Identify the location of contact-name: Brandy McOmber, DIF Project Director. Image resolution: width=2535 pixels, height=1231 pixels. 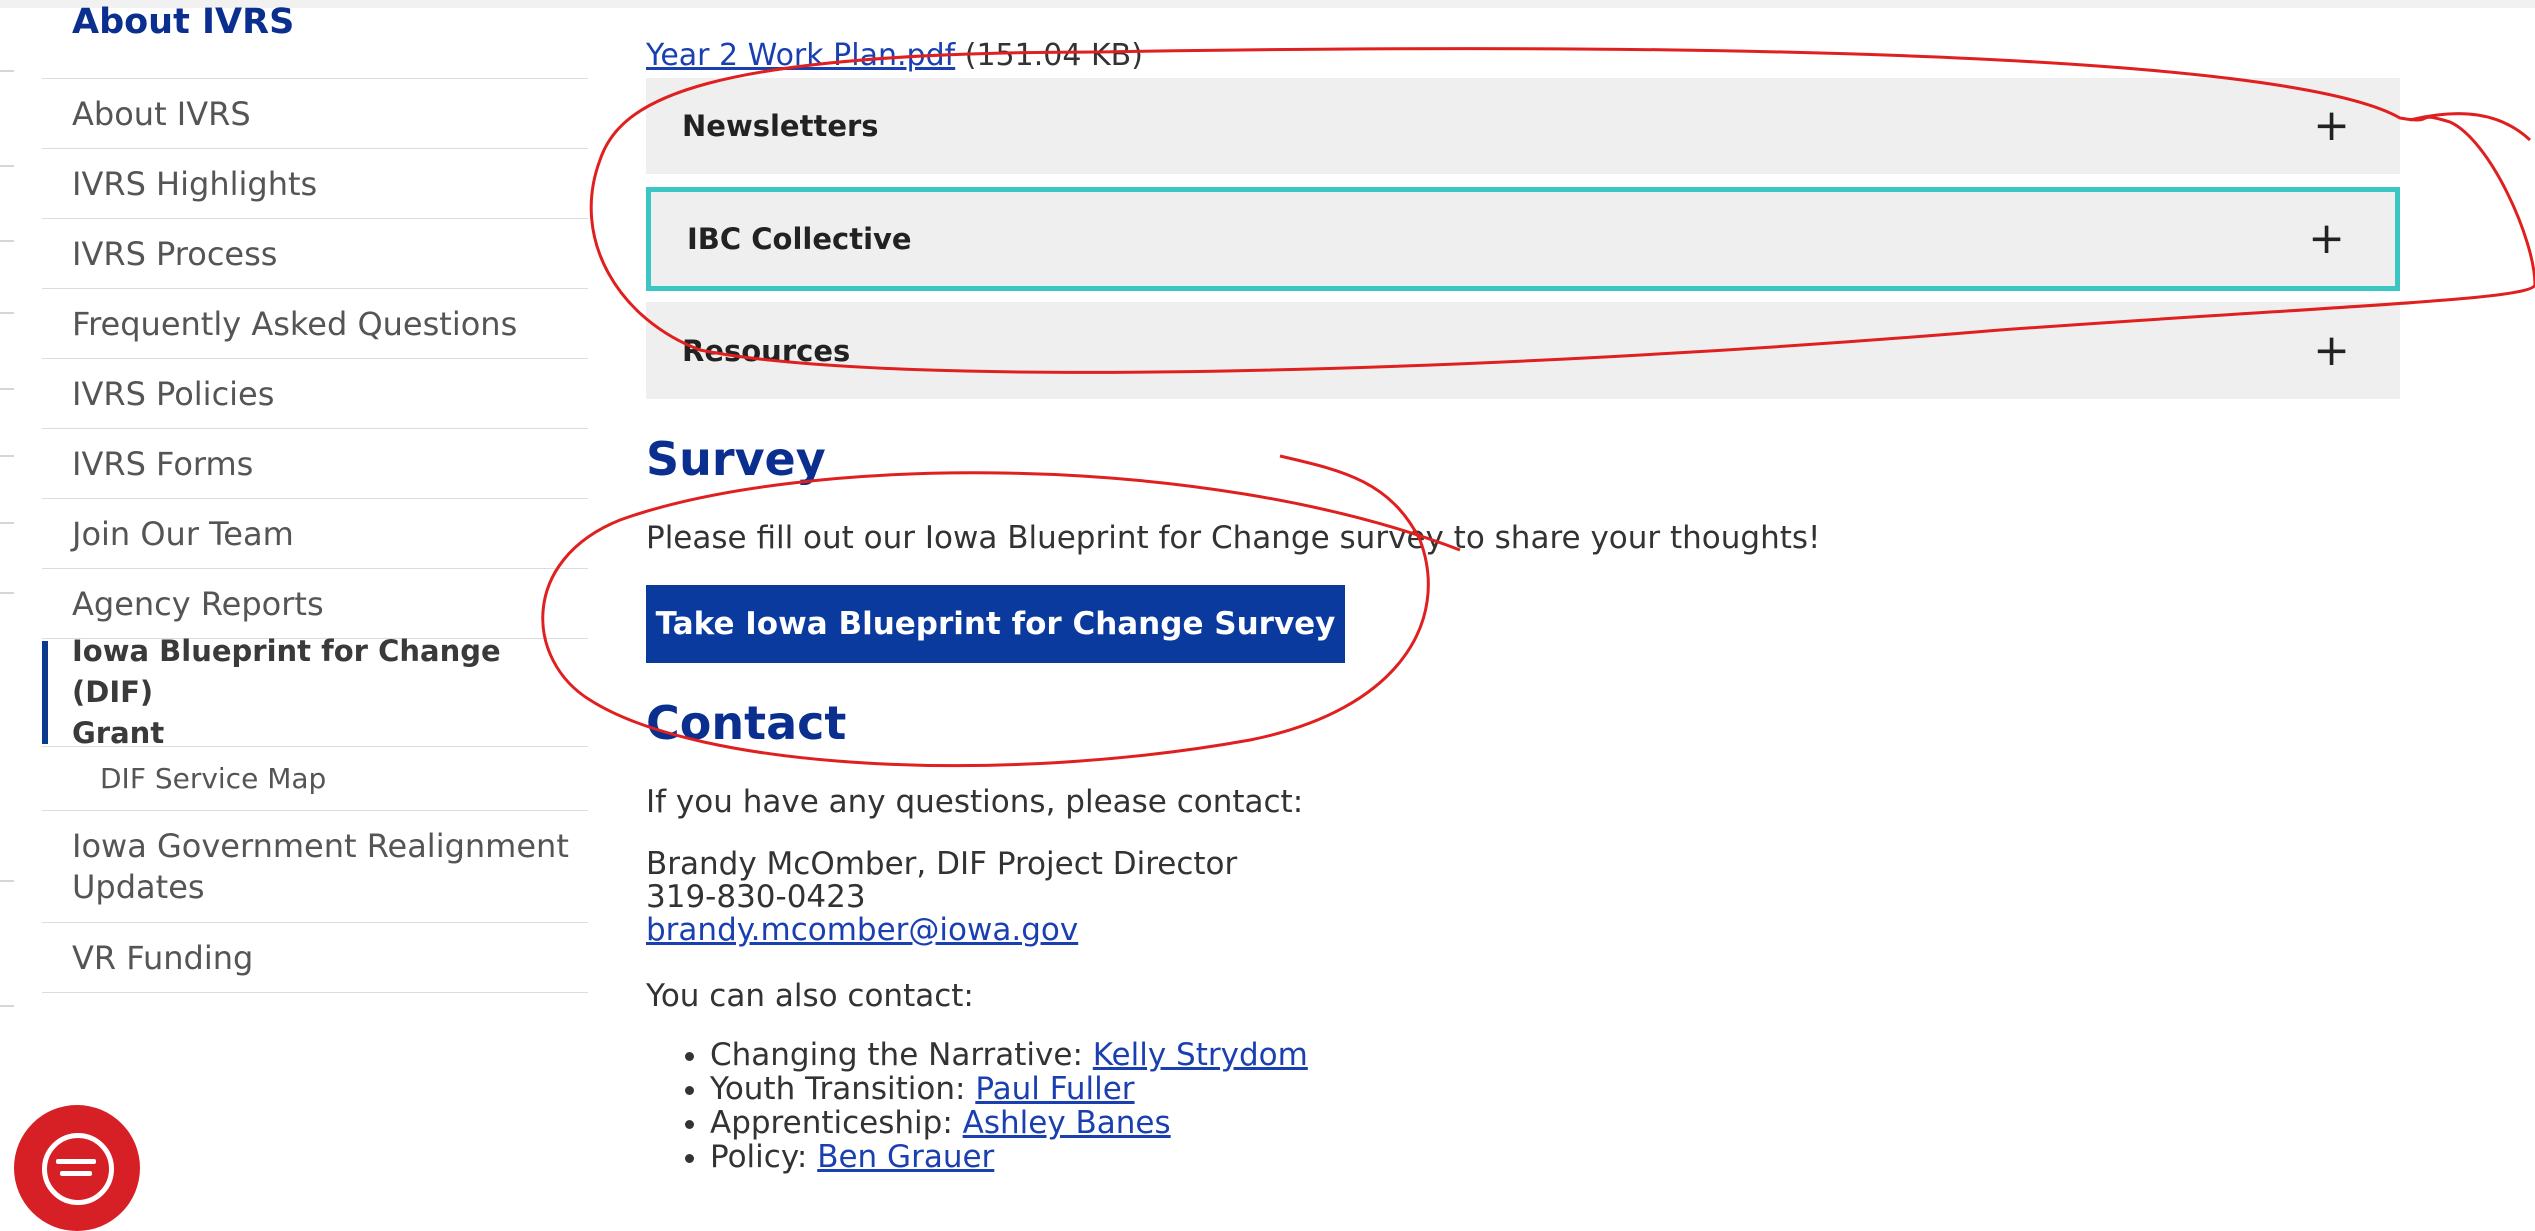
(942, 864).